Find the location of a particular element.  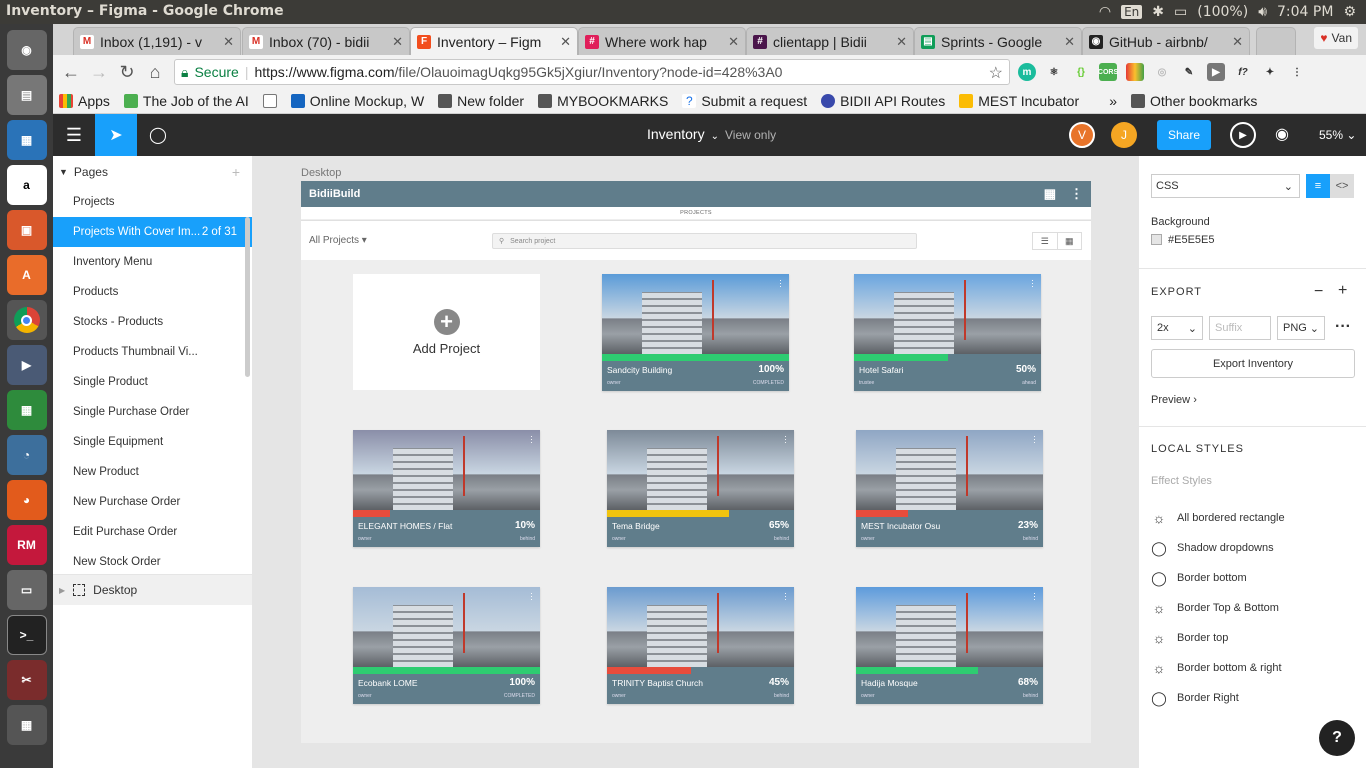

help-button: ? is located at coordinates (1337, 738).